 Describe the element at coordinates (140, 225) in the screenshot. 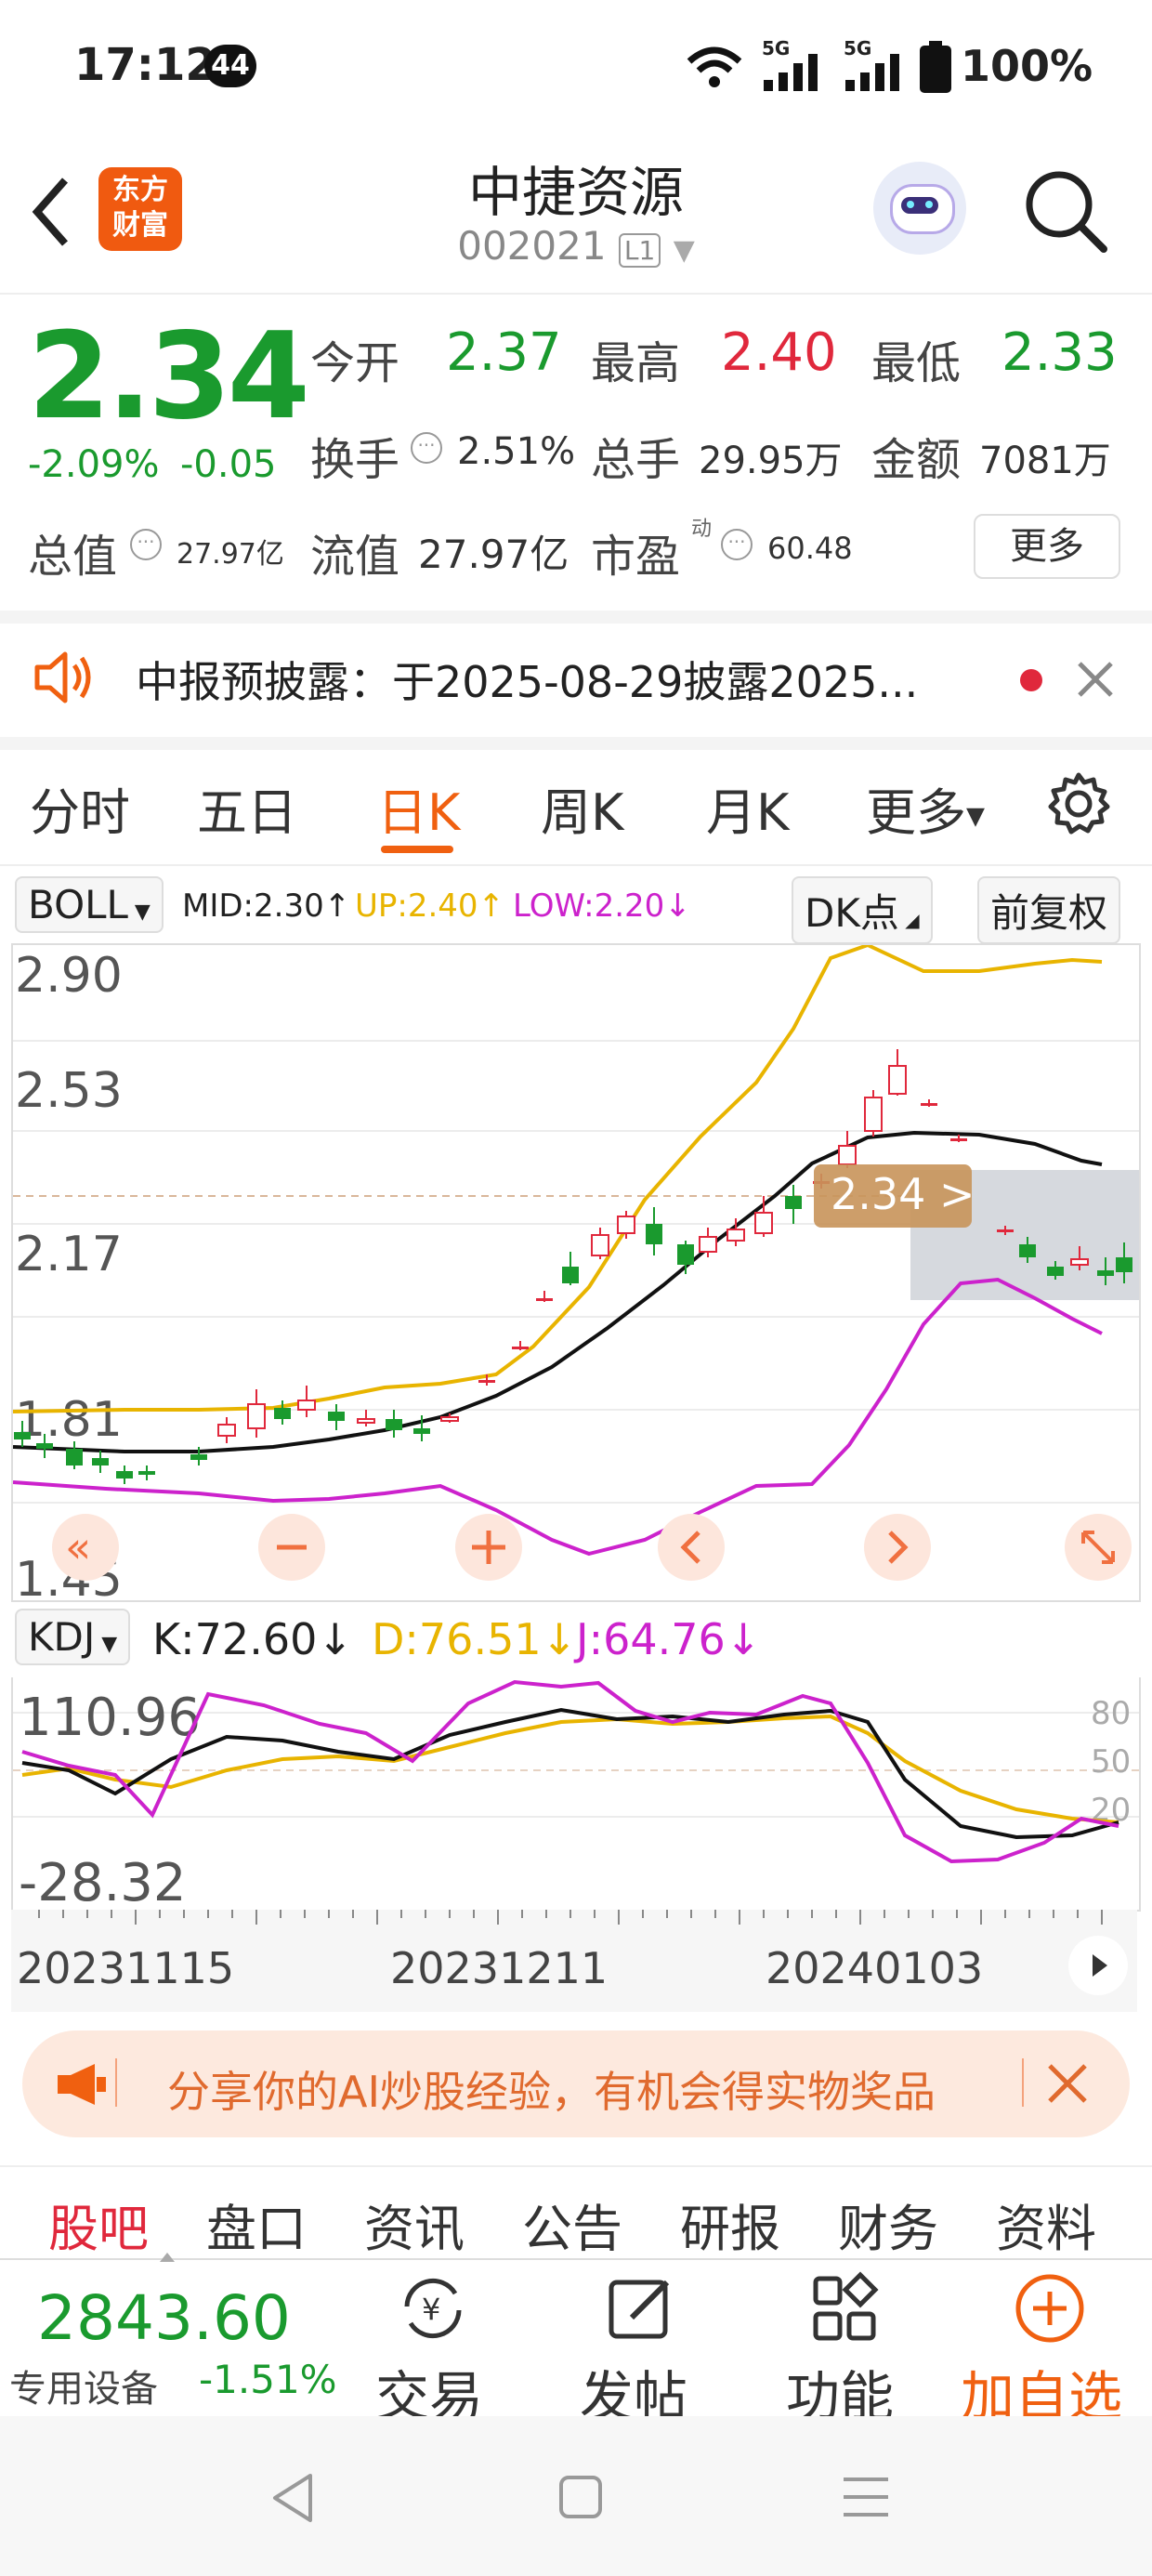

I see `brand-logo-line2: 财富` at that location.